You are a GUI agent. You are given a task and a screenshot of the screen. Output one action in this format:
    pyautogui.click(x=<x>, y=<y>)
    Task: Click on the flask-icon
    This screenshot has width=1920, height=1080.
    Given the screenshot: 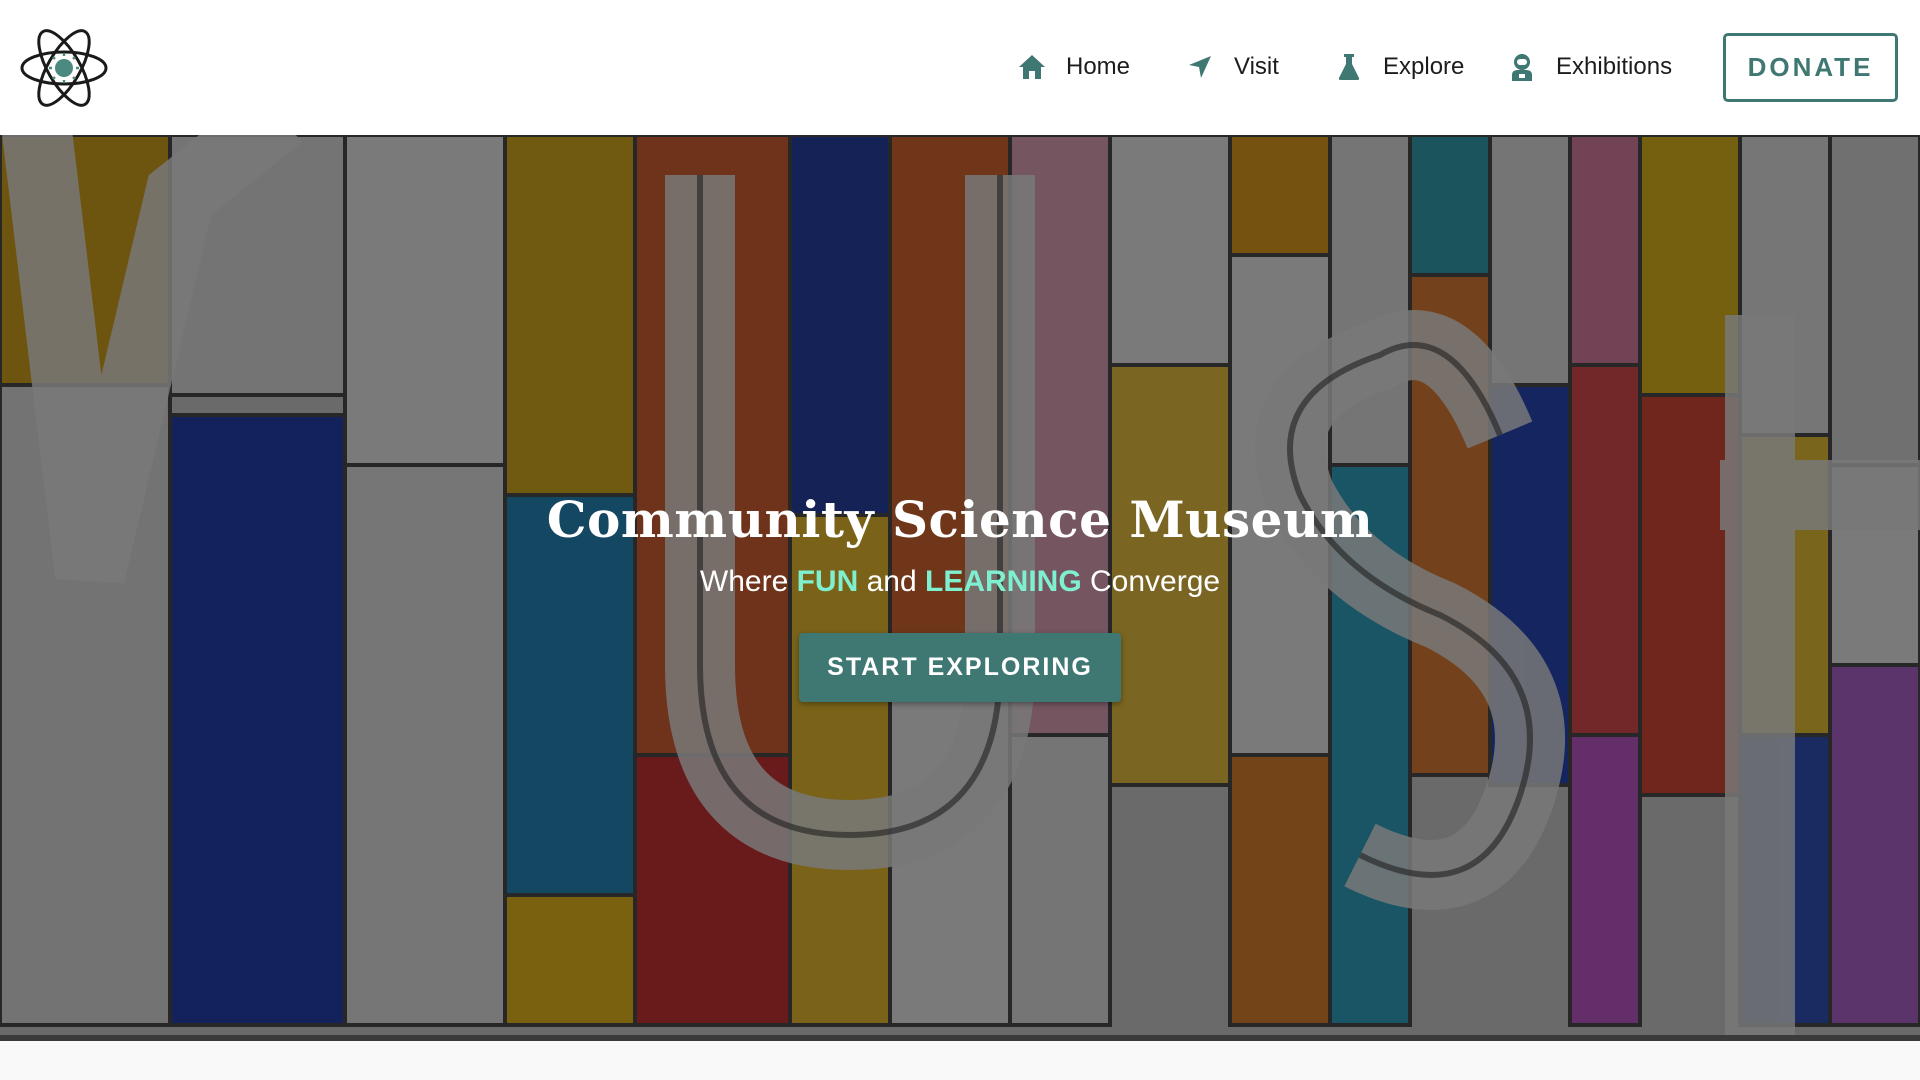 What is the action you would take?
    pyautogui.click(x=1349, y=67)
    